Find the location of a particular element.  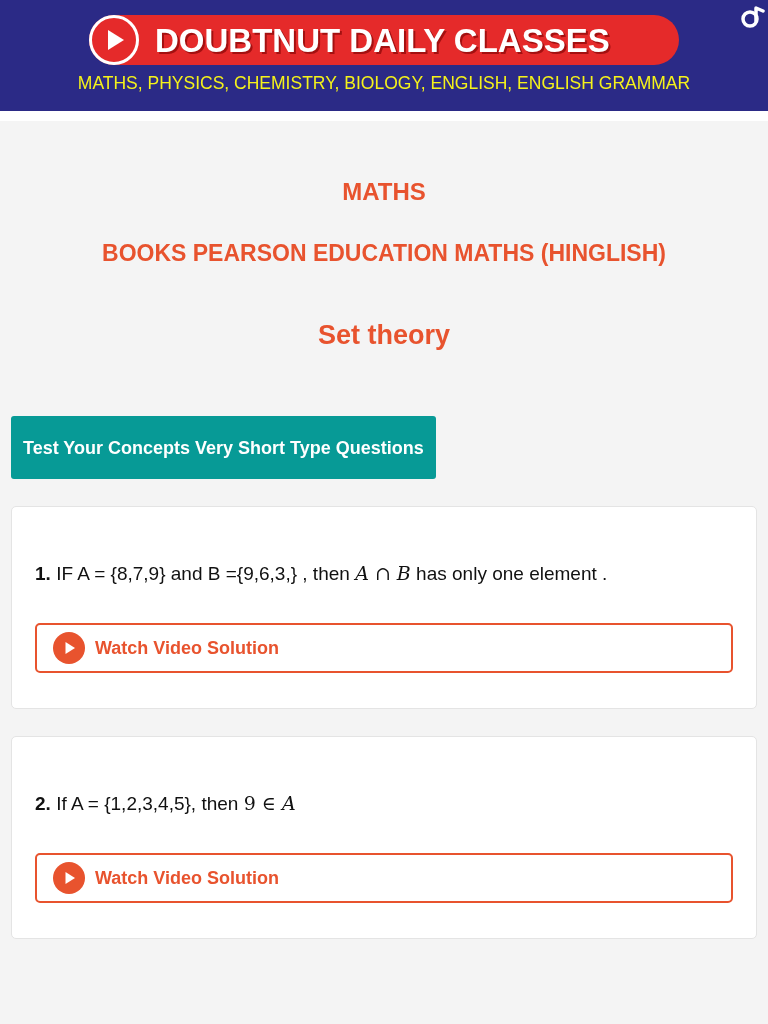

subject-heading: MATHS is located at coordinates (384, 192).